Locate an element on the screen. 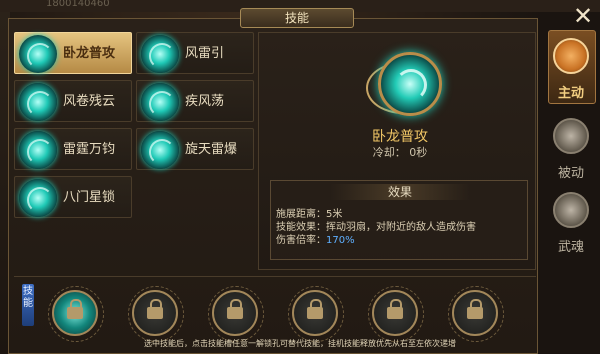 This screenshot has width=600, height=354. selected-skill-name: 卧龙普攻 is located at coordinates (400, 137).